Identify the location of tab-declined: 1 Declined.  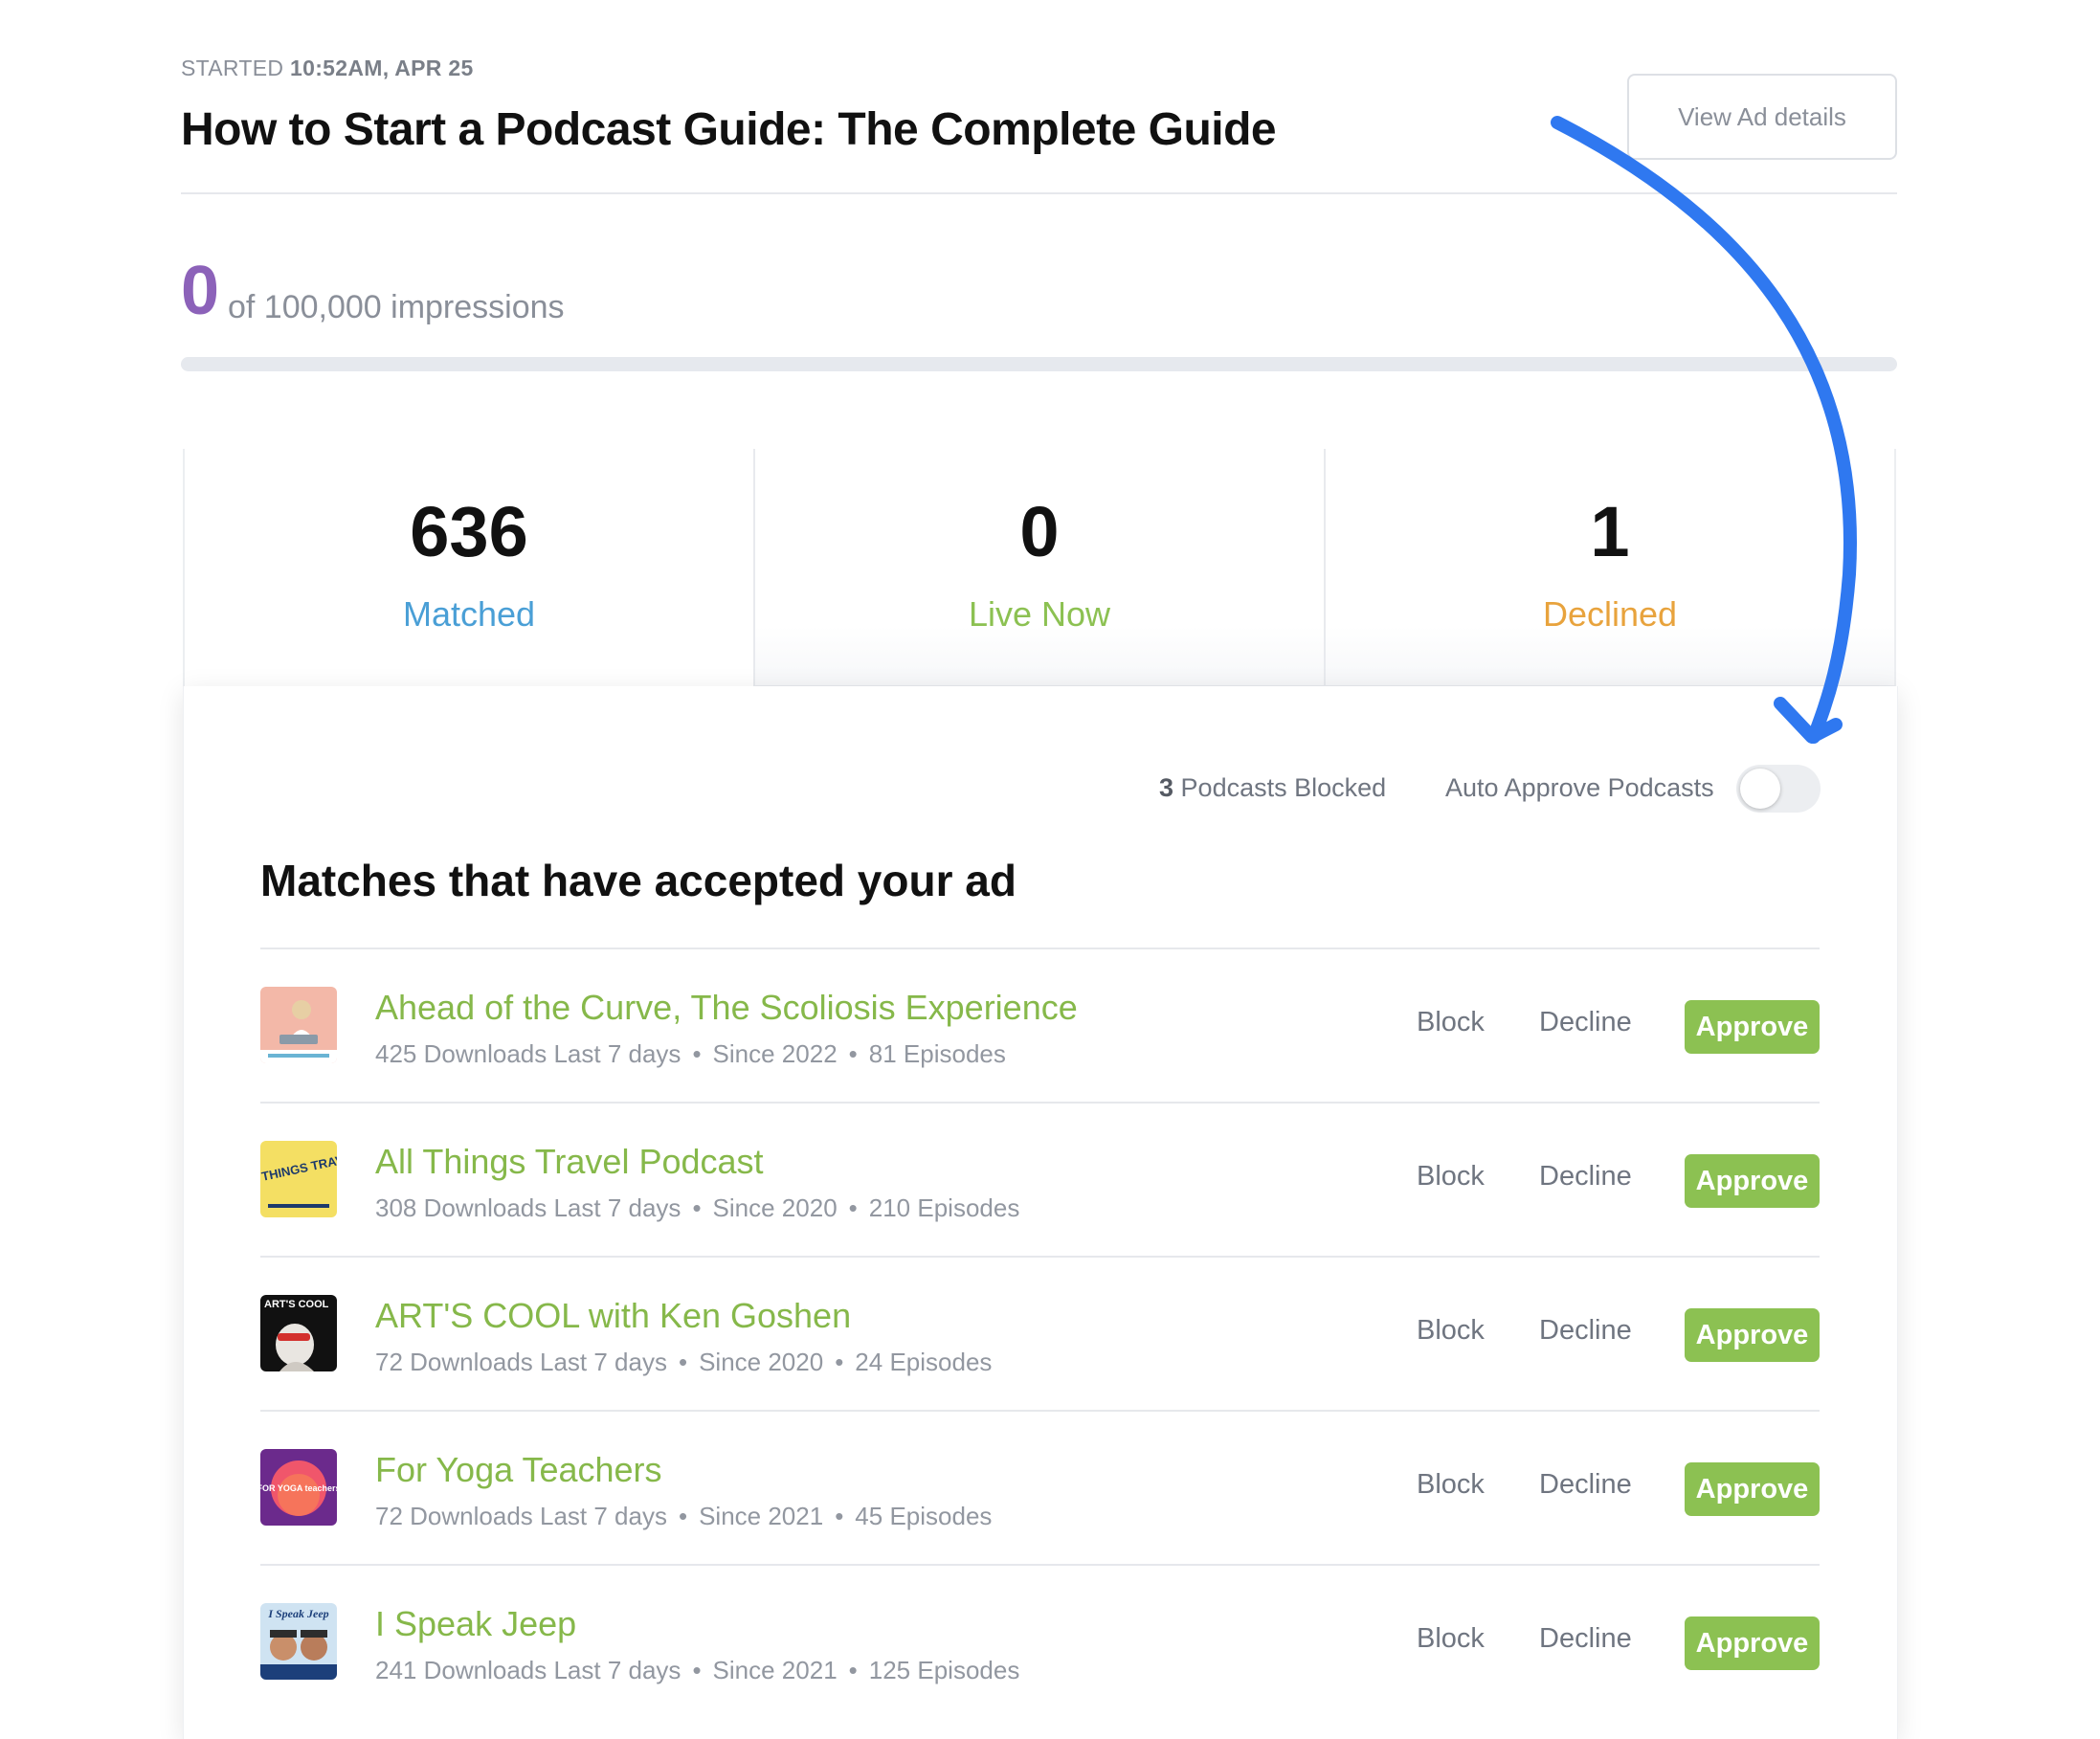
(1610, 567).